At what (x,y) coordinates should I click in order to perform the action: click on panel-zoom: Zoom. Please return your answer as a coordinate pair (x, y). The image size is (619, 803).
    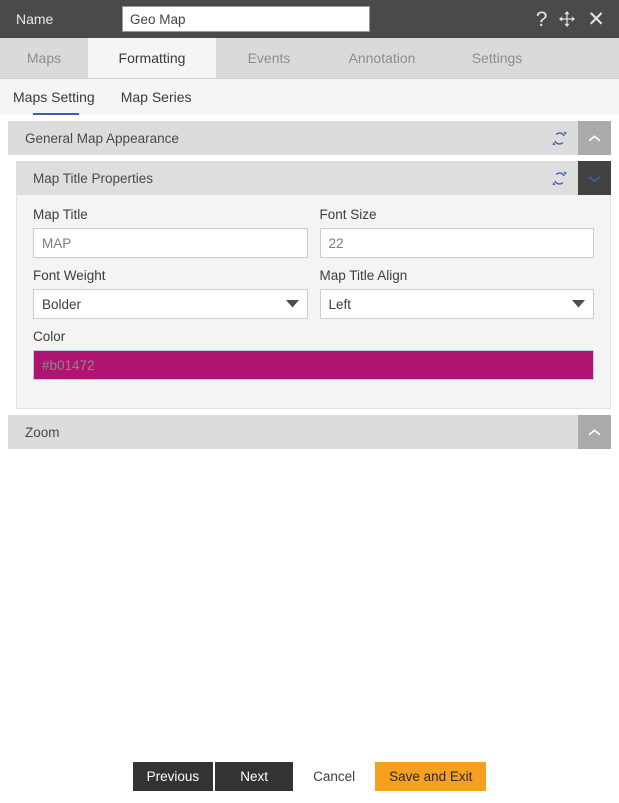
    Looking at the image, I should click on (309, 432).